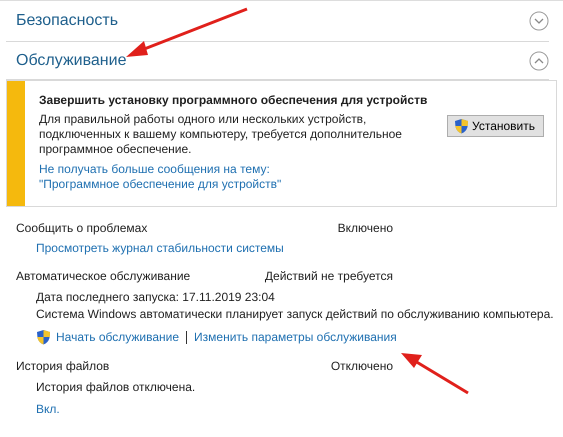 The height and width of the screenshot is (437, 563). I want to click on section-header: Безопасность, so click(67, 21).